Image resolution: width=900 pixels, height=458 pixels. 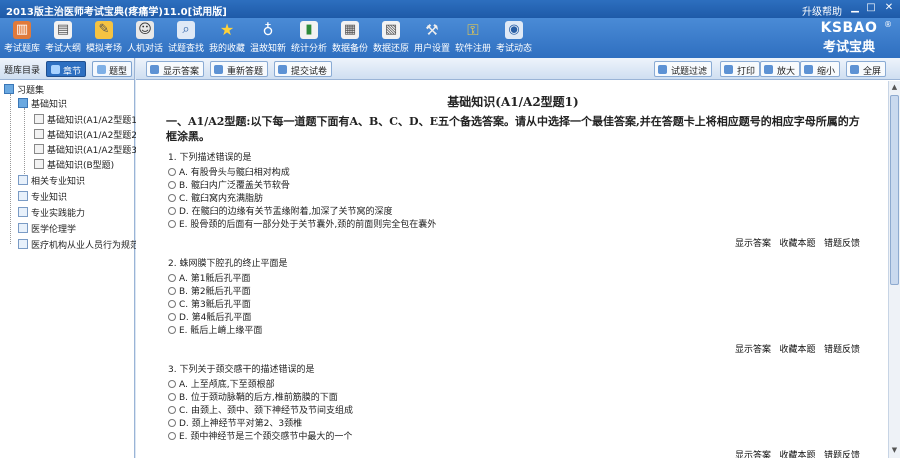 I want to click on tree-item-professional: 专业知识, so click(x=42, y=197).